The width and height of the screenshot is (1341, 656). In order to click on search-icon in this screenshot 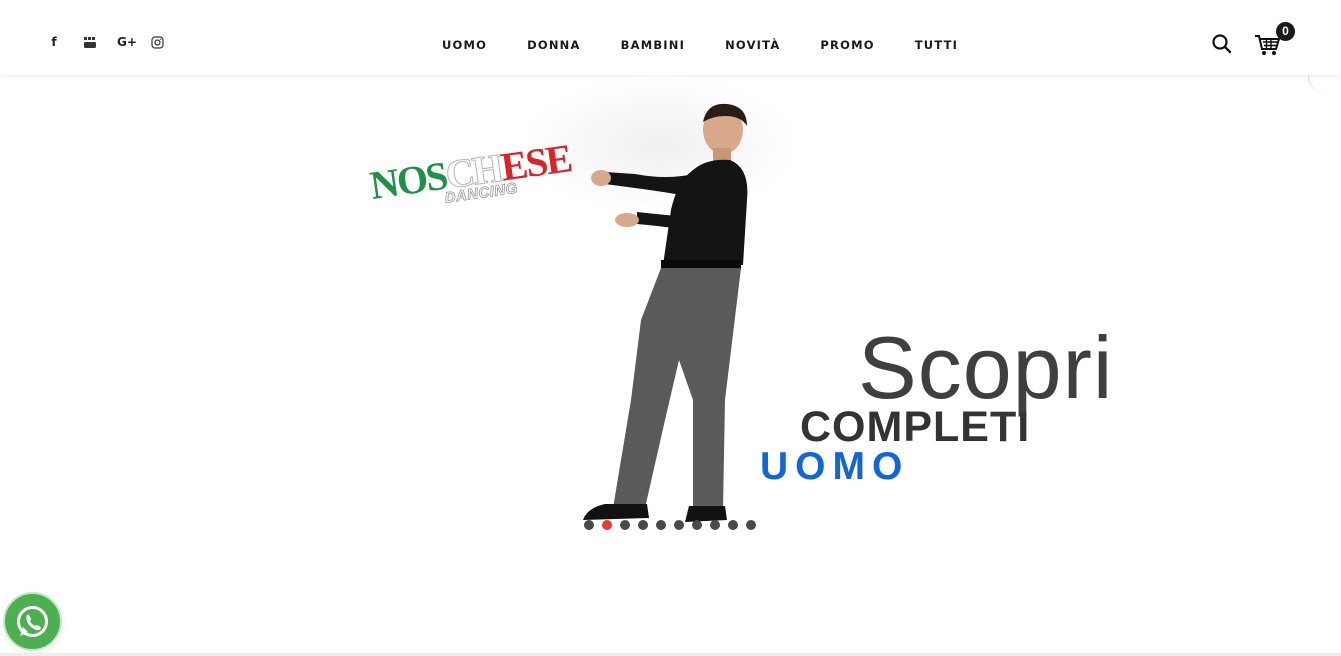, I will do `click(1222, 44)`.